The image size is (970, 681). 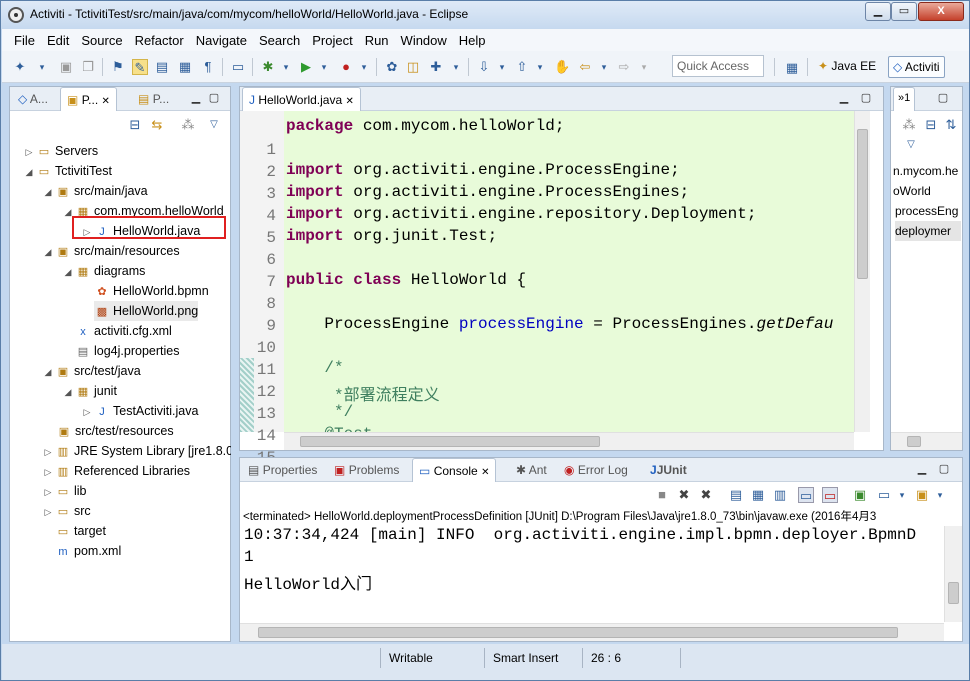 What do you see at coordinates (306, 67) in the screenshot?
I see `run-icon: ▶` at bounding box center [306, 67].